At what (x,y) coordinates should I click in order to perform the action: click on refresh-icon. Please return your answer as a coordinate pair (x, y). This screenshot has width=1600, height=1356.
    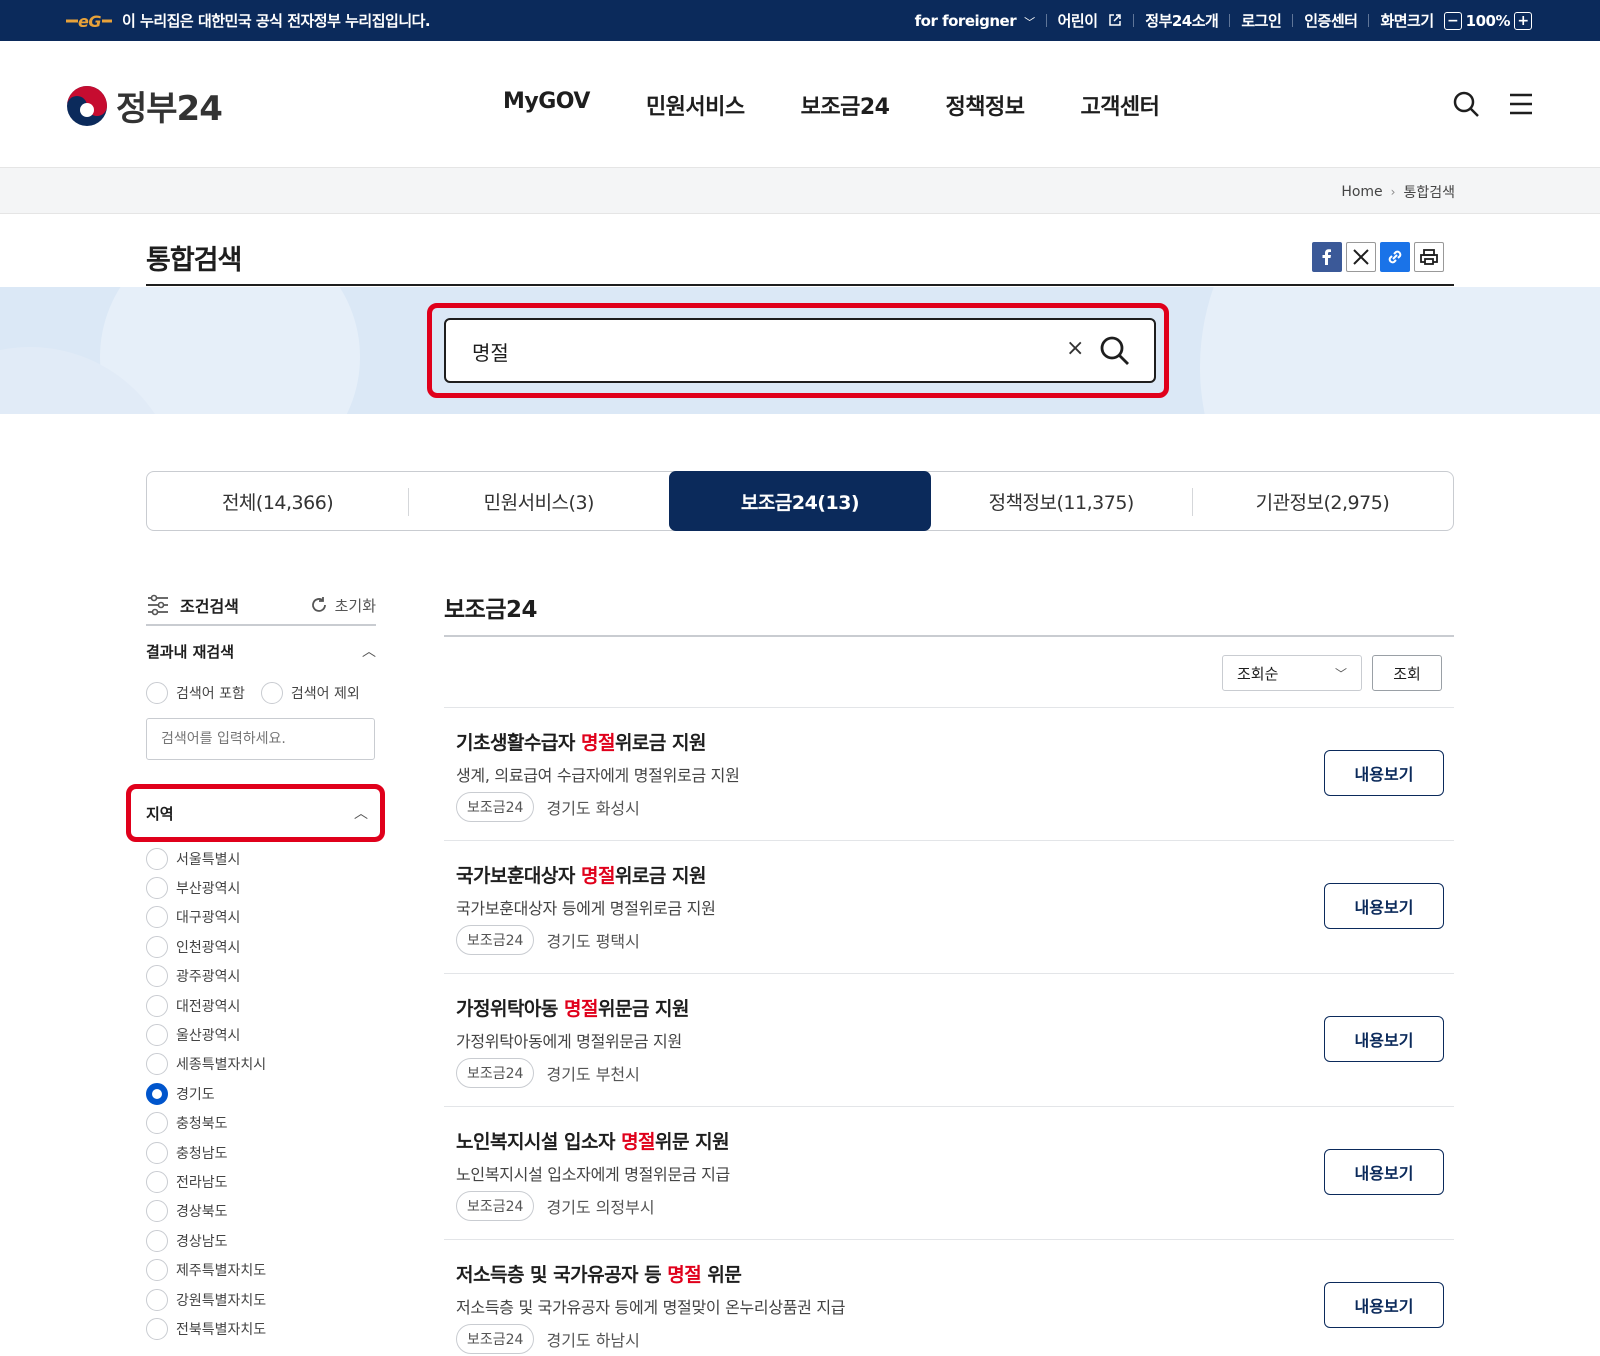
    Looking at the image, I should click on (318, 604).